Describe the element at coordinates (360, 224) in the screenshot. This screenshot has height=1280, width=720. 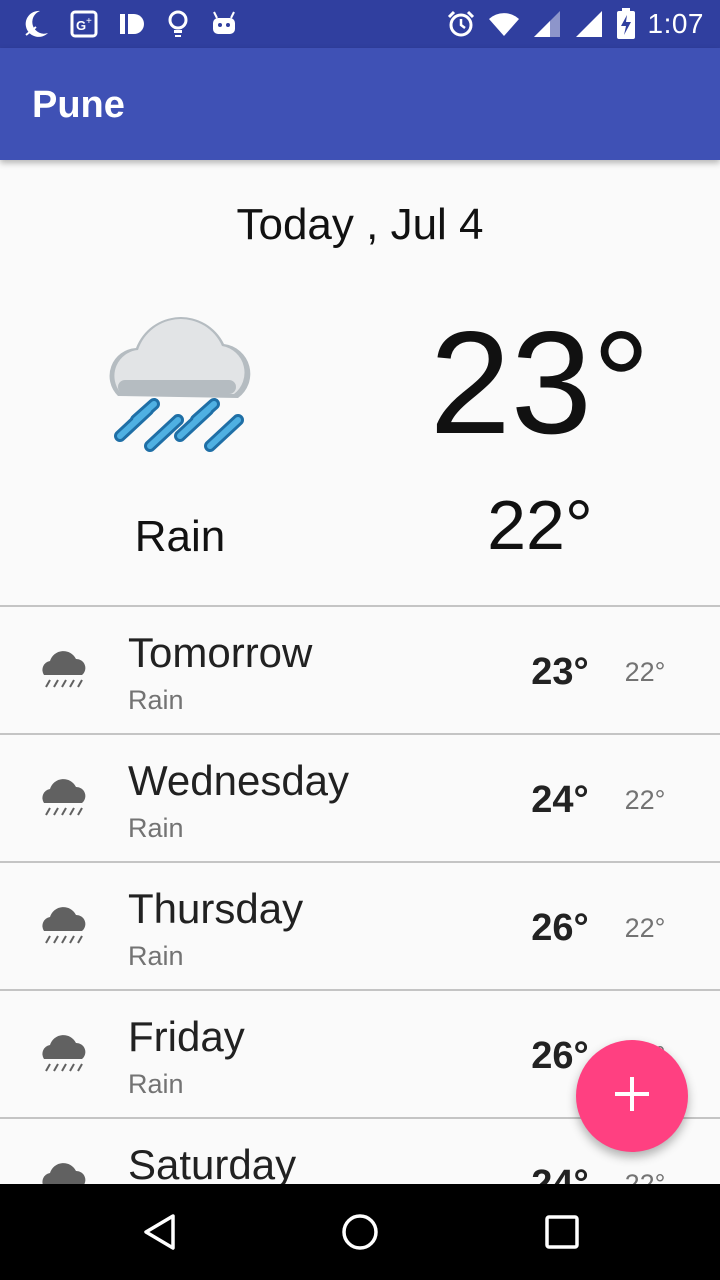
I see `today-date: Today , Jul 4` at that location.